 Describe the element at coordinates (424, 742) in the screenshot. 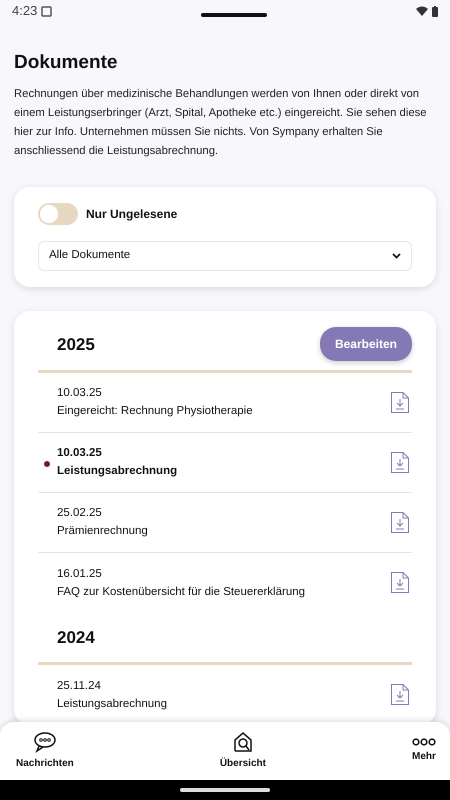

I see `more-icon` at that location.